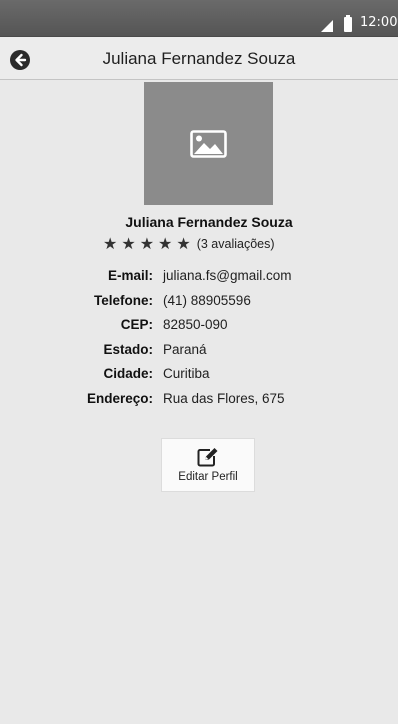 The image size is (398, 724). What do you see at coordinates (128, 349) in the screenshot?
I see `state-label: Estado:` at bounding box center [128, 349].